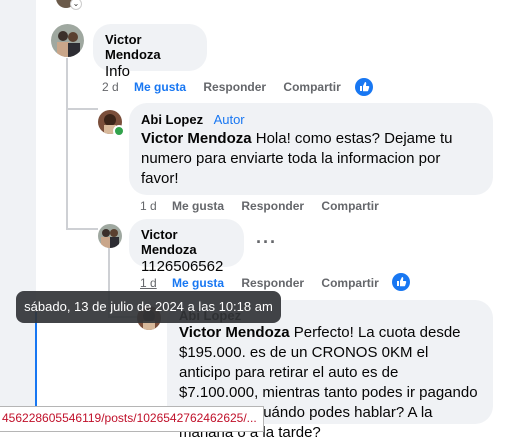 This screenshot has width=521, height=443. I want to click on comment-bubble: Victor Mendoza Info, so click(150, 52).